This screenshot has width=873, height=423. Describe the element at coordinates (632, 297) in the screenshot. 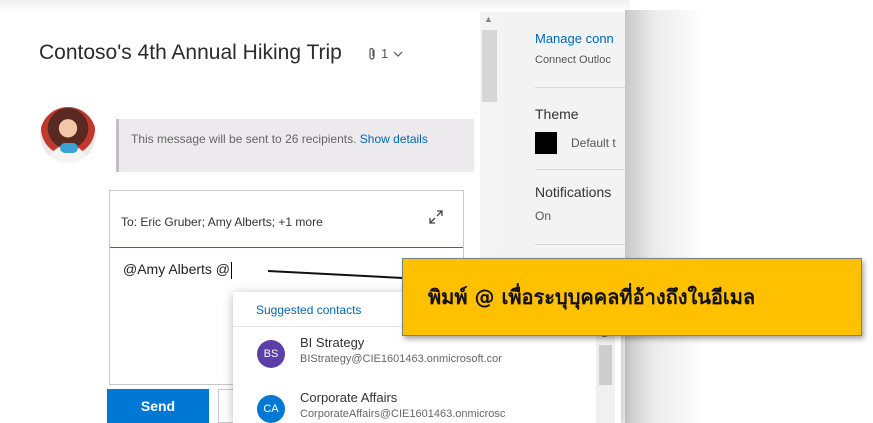

I see `callout-annotation: พิมพ์ @ เพื่อระบุบุคคลที่อ้างถึงในอีเมล` at that location.